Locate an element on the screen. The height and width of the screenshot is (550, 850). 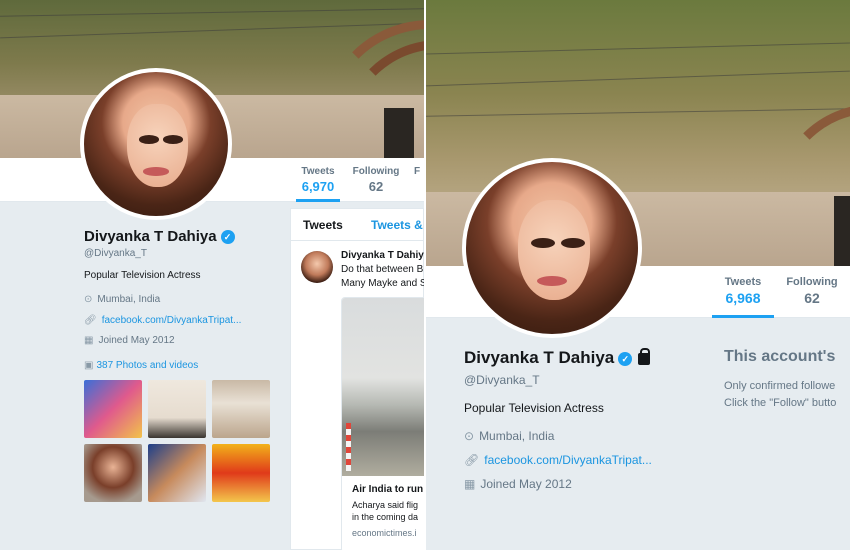
card-title: Air India to run is located at coordinates (388, 489).